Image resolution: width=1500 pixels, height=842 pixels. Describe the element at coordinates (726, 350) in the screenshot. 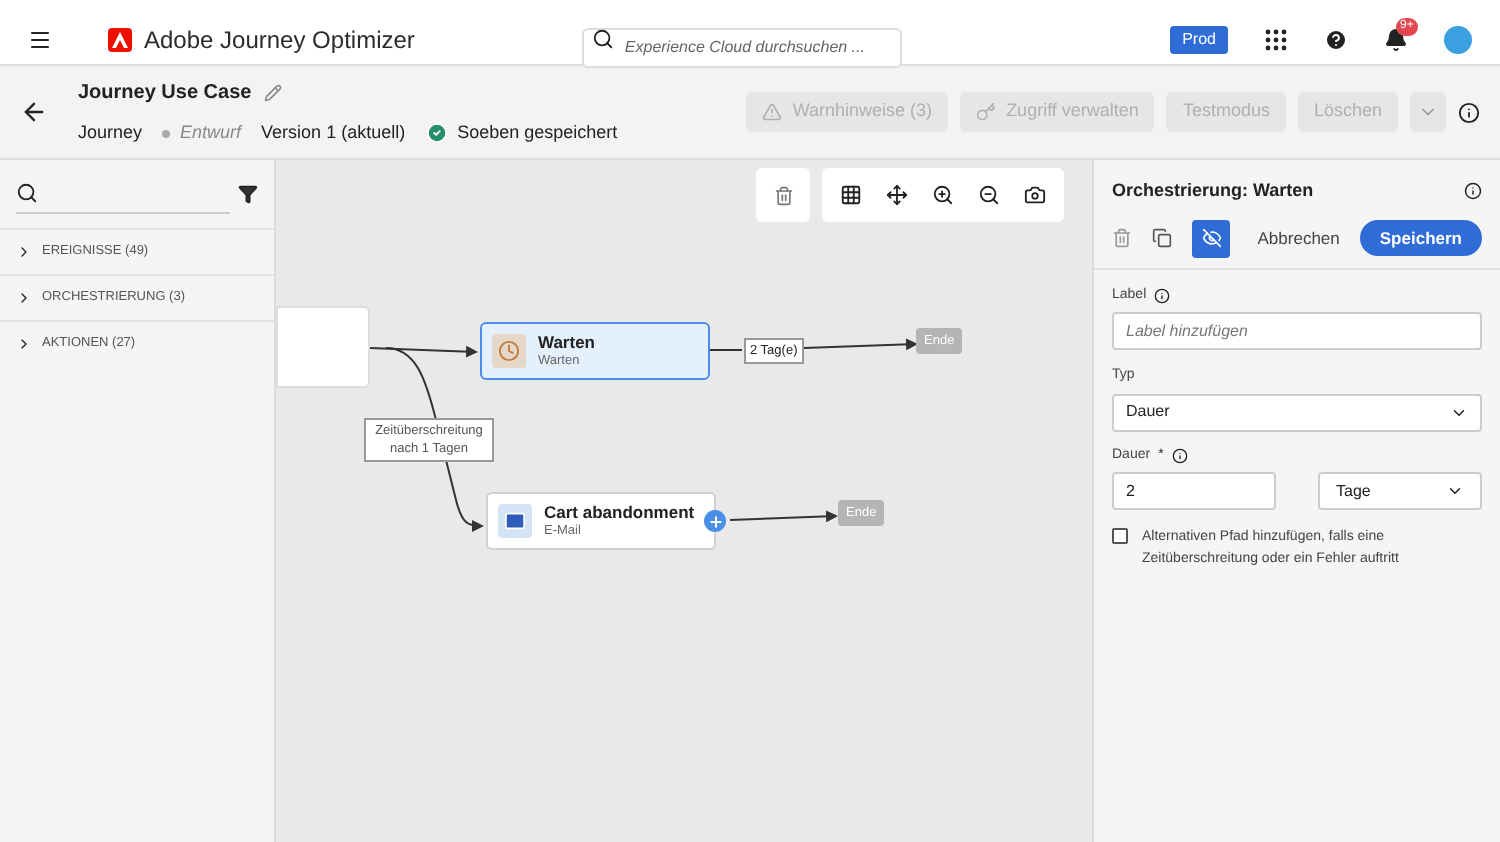

I see `connector-line` at that location.